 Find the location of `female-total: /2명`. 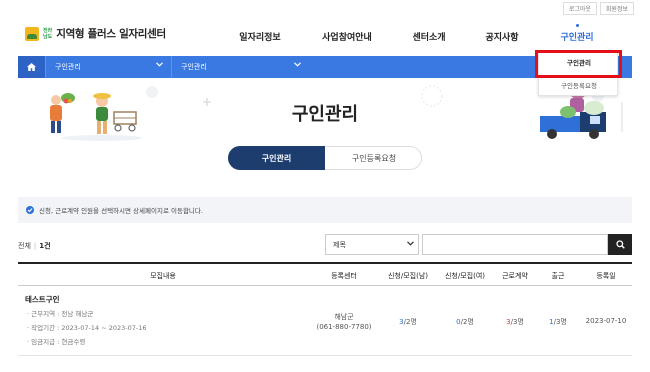

female-total: /2명 is located at coordinates (467, 322).